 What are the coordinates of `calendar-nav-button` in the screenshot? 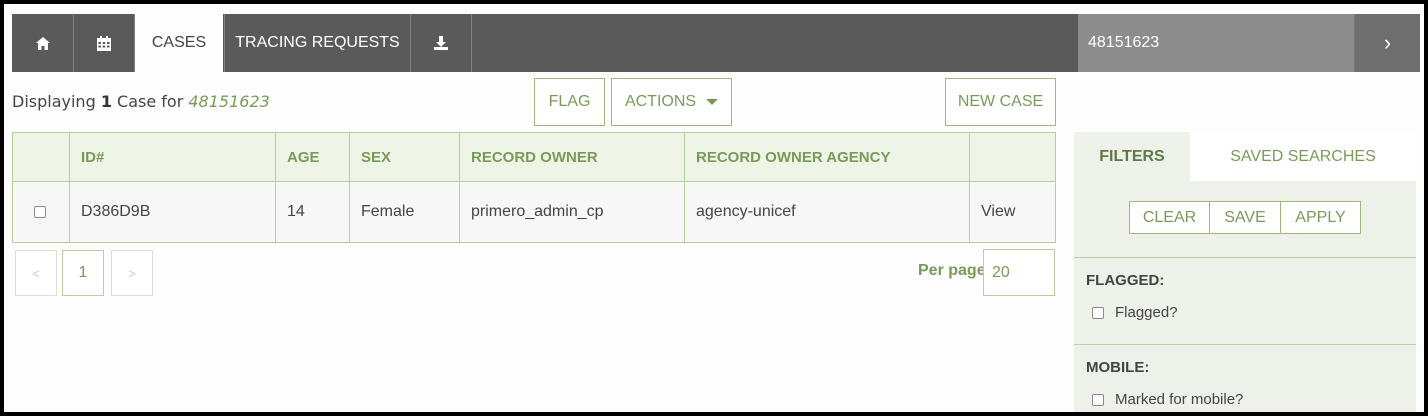 It's located at (104, 43).